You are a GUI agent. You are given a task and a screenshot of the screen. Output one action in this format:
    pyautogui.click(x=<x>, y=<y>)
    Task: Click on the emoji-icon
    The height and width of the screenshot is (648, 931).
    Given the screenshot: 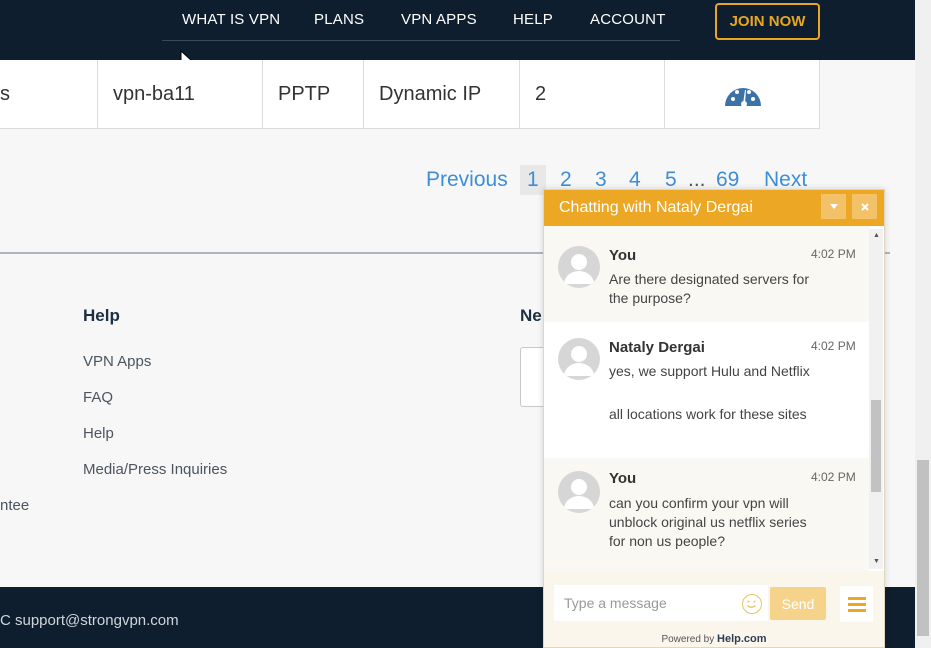 What is the action you would take?
    pyautogui.click(x=752, y=604)
    